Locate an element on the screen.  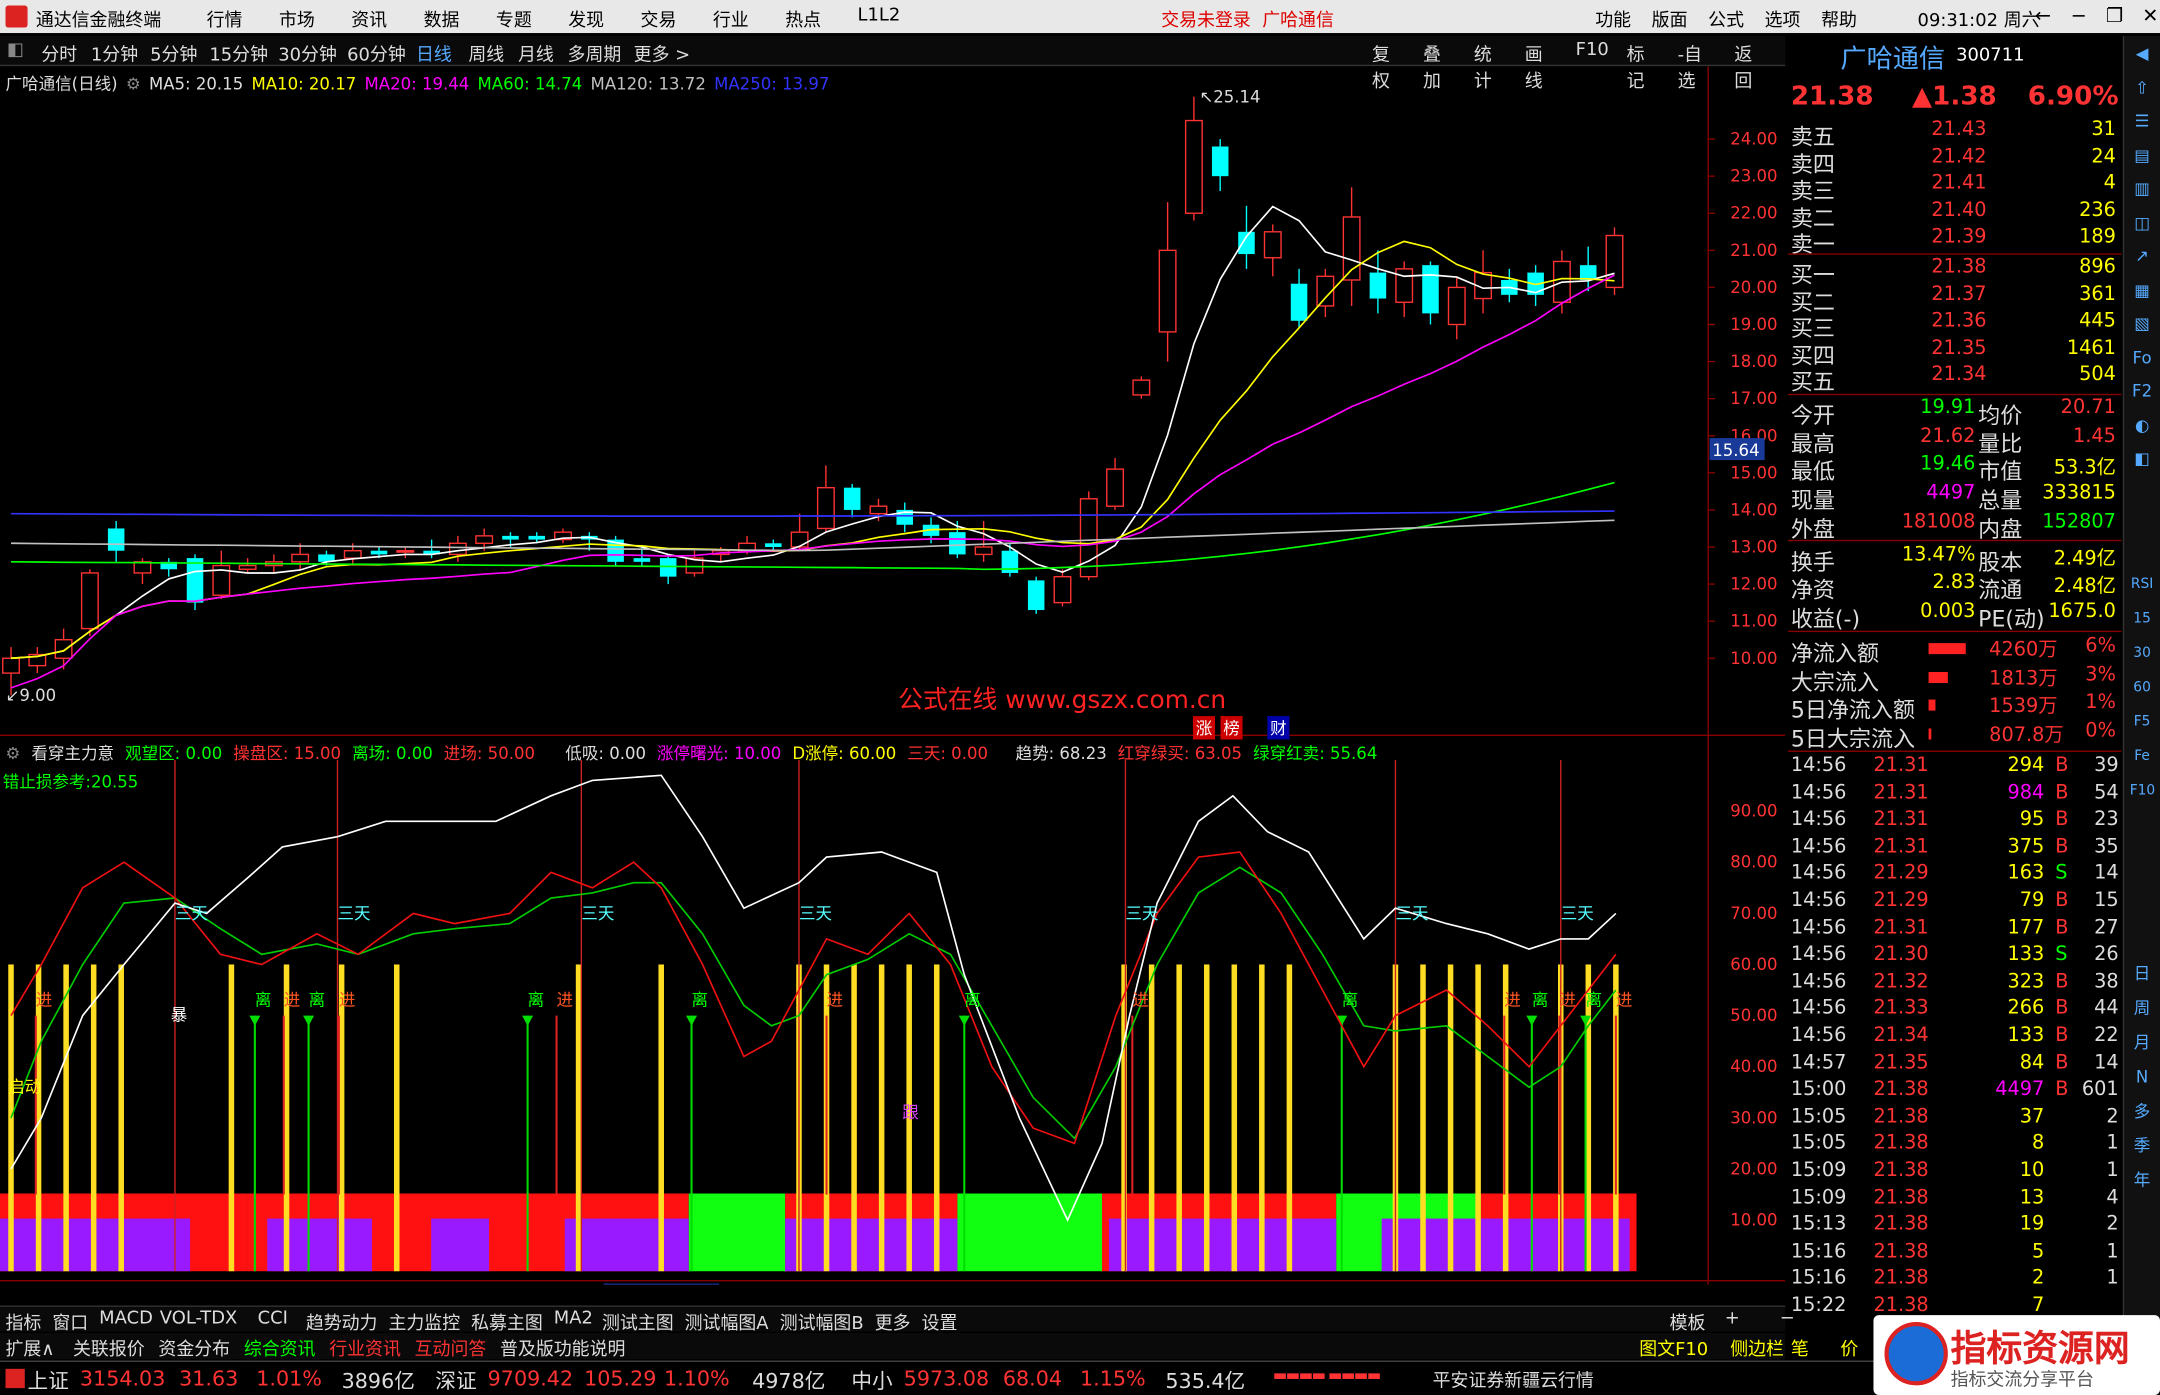
sidebar-code: 30 is located at coordinates (2142, 654).